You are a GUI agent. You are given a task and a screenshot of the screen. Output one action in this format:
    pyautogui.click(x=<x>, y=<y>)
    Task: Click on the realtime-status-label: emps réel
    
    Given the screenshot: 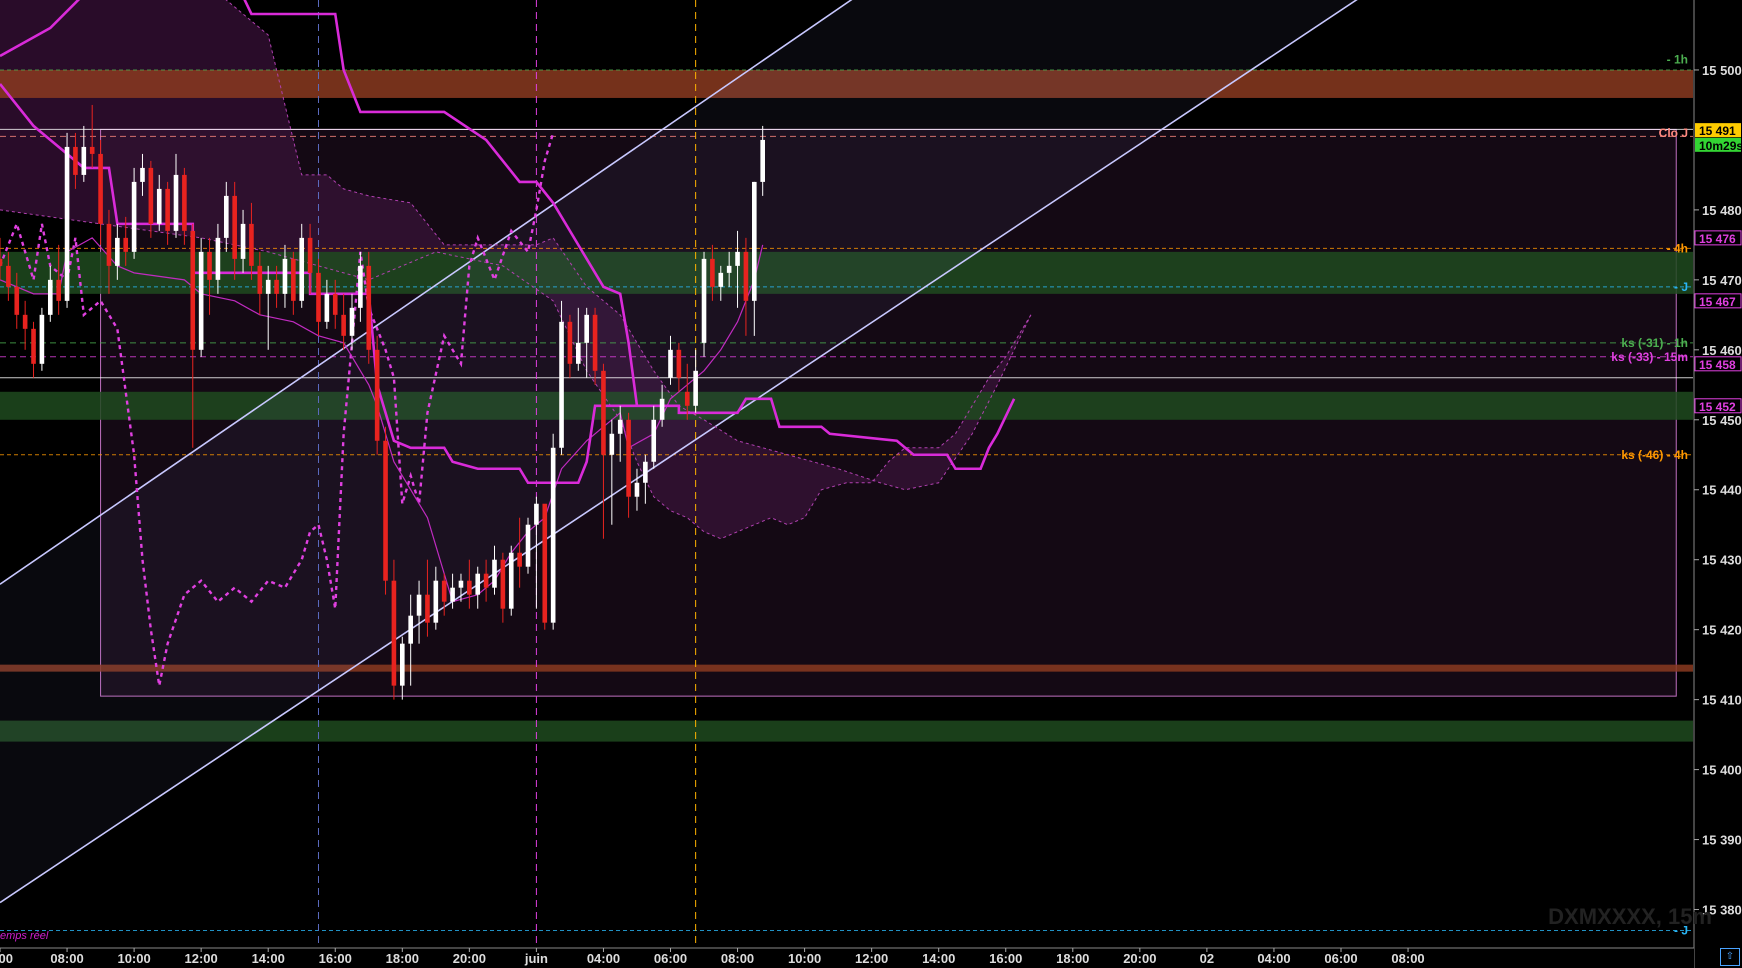 What is the action you would take?
    pyautogui.click(x=24, y=936)
    